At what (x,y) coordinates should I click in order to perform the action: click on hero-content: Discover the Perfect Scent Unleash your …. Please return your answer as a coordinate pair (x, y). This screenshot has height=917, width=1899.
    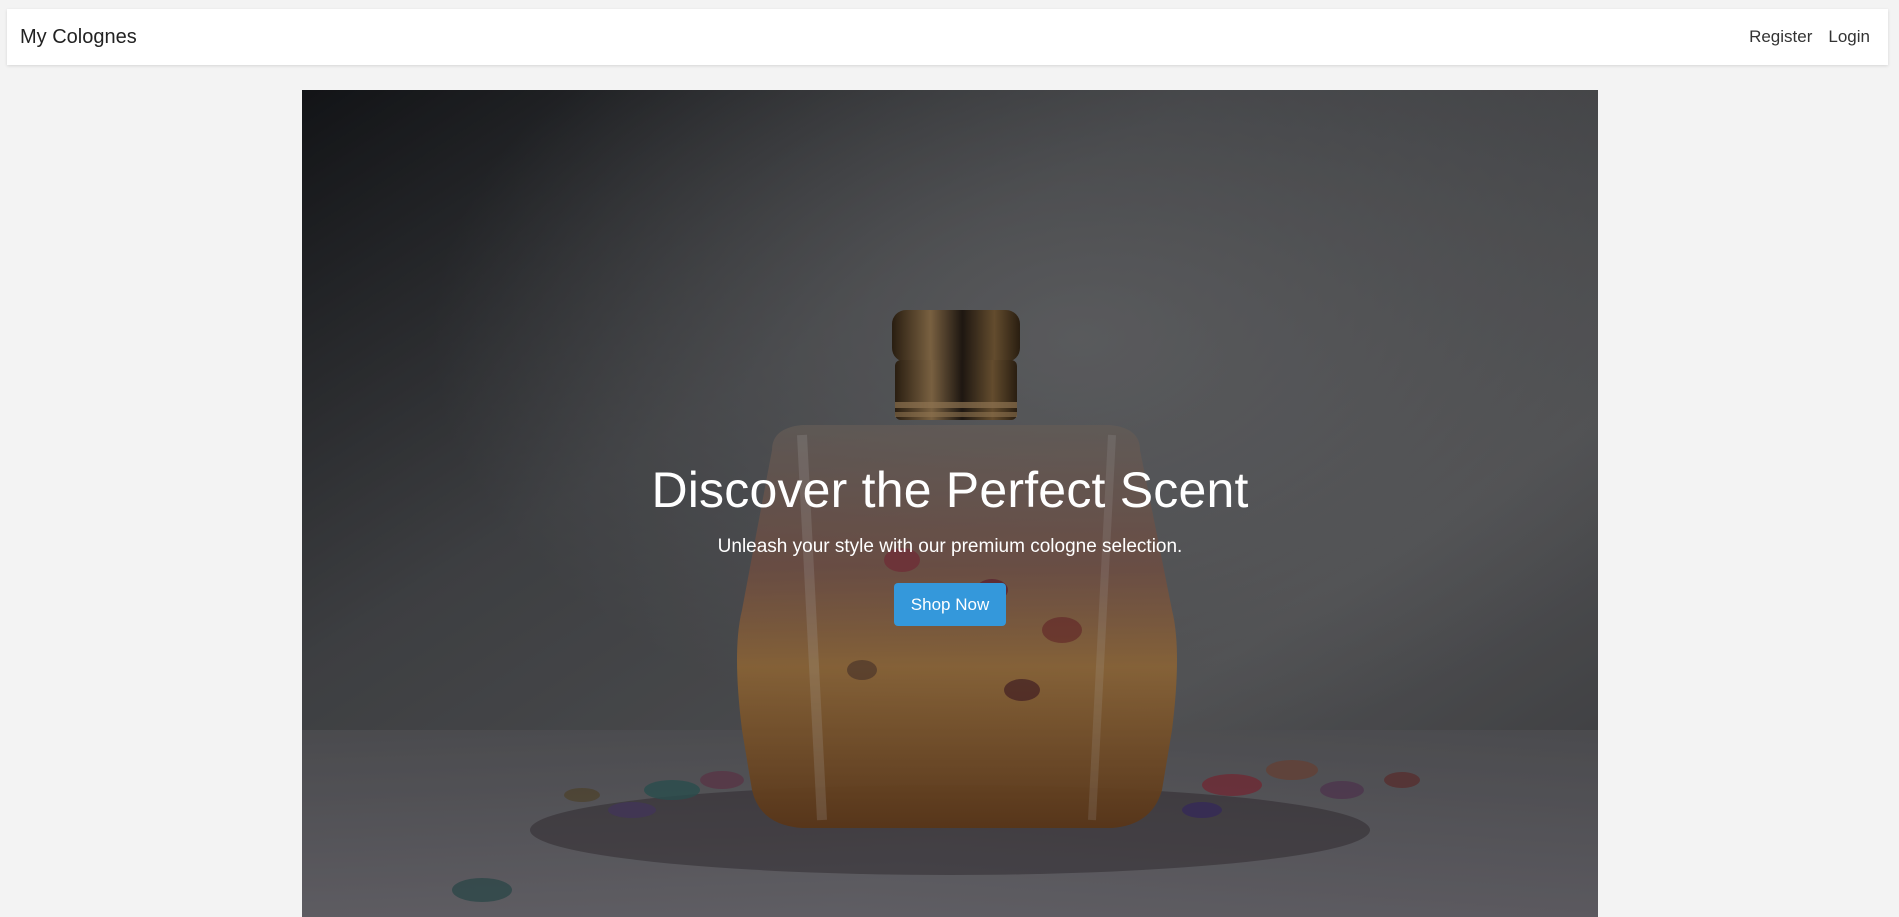
    Looking at the image, I should click on (950, 544).